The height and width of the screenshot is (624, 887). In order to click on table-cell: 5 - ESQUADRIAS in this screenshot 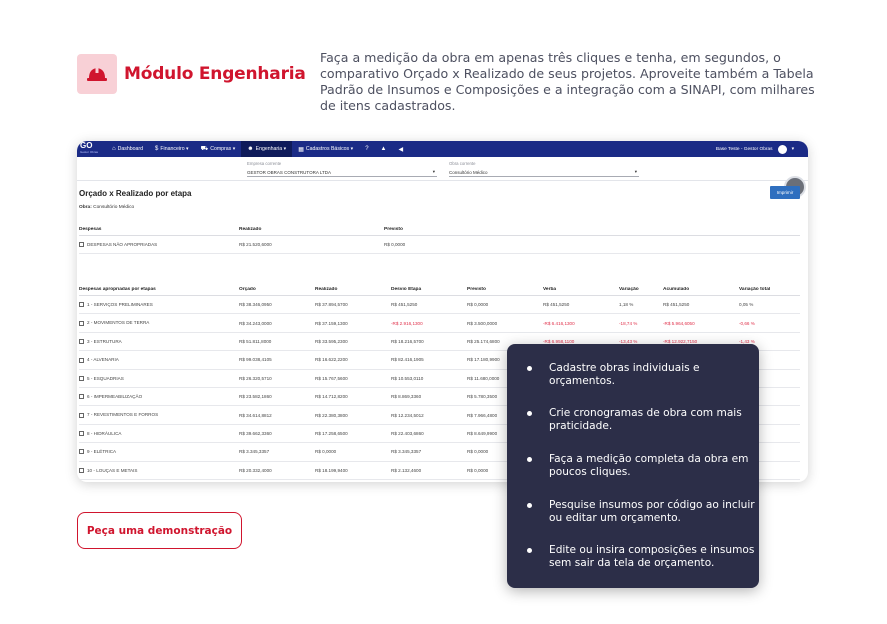, I will do `click(159, 378)`.